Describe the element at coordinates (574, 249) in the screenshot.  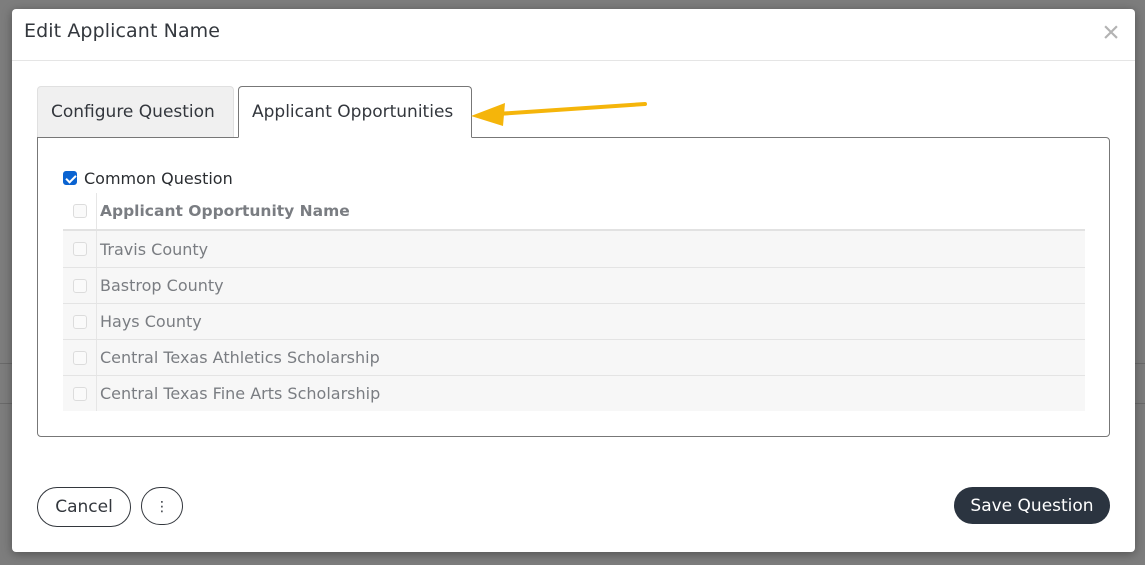
I see `table-row: Travis County` at that location.